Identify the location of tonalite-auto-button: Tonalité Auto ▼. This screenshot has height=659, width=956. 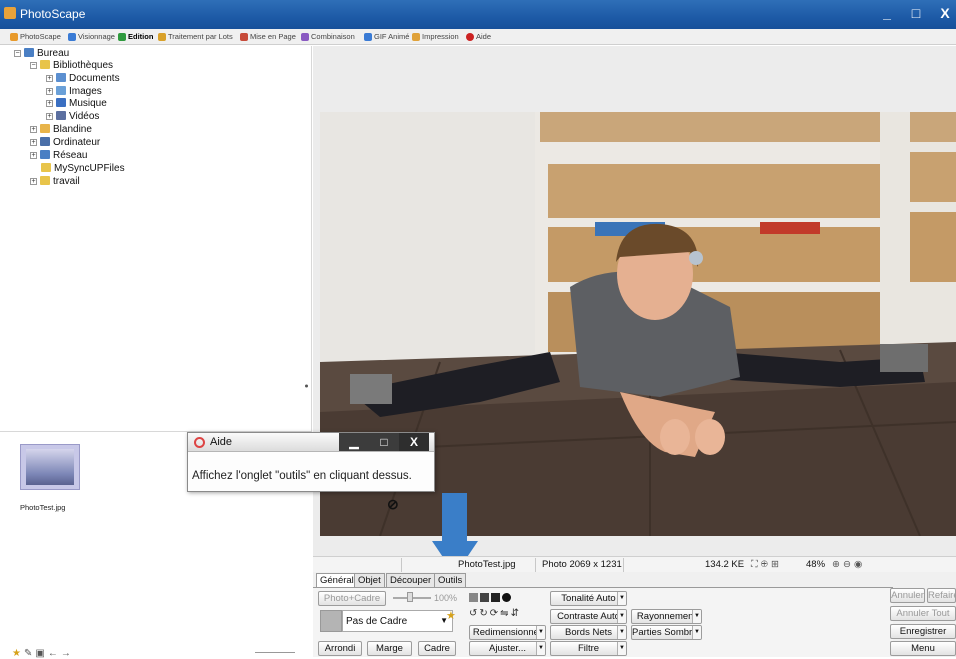
(588, 598).